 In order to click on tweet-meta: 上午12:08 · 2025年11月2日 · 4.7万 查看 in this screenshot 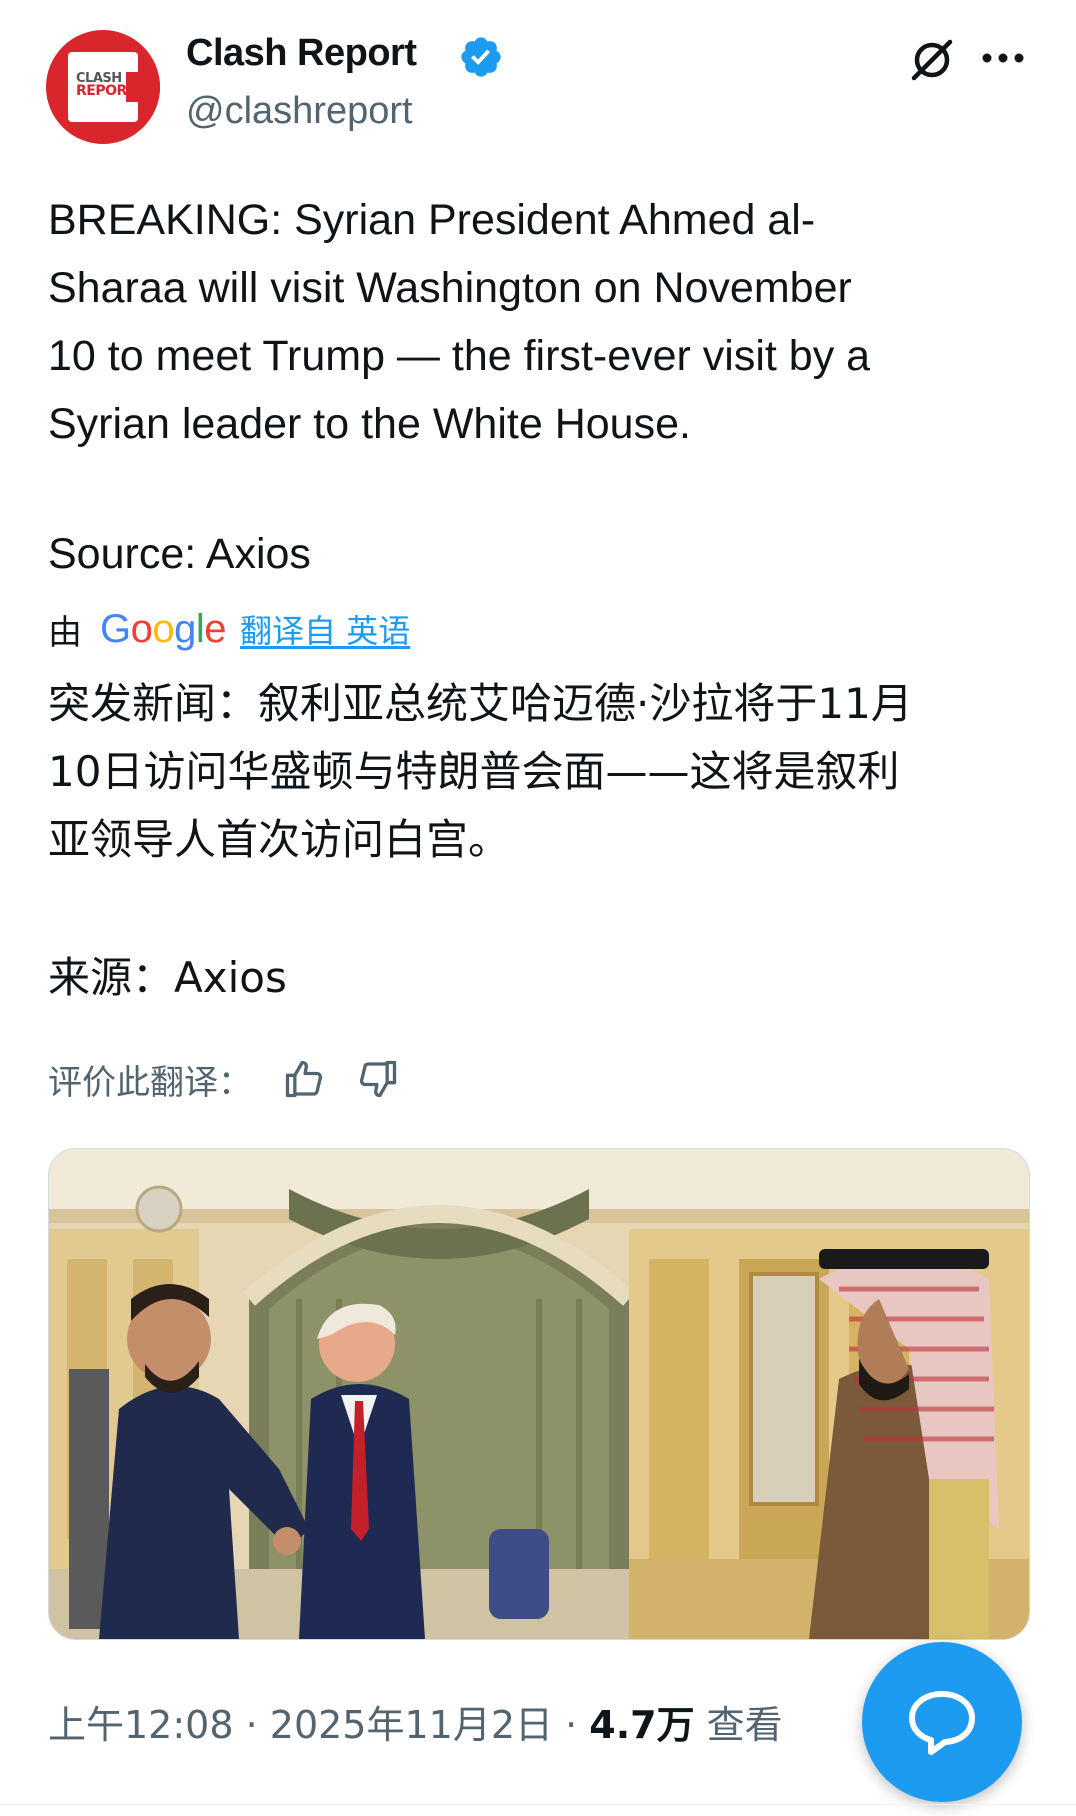, I will do `click(415, 1721)`.